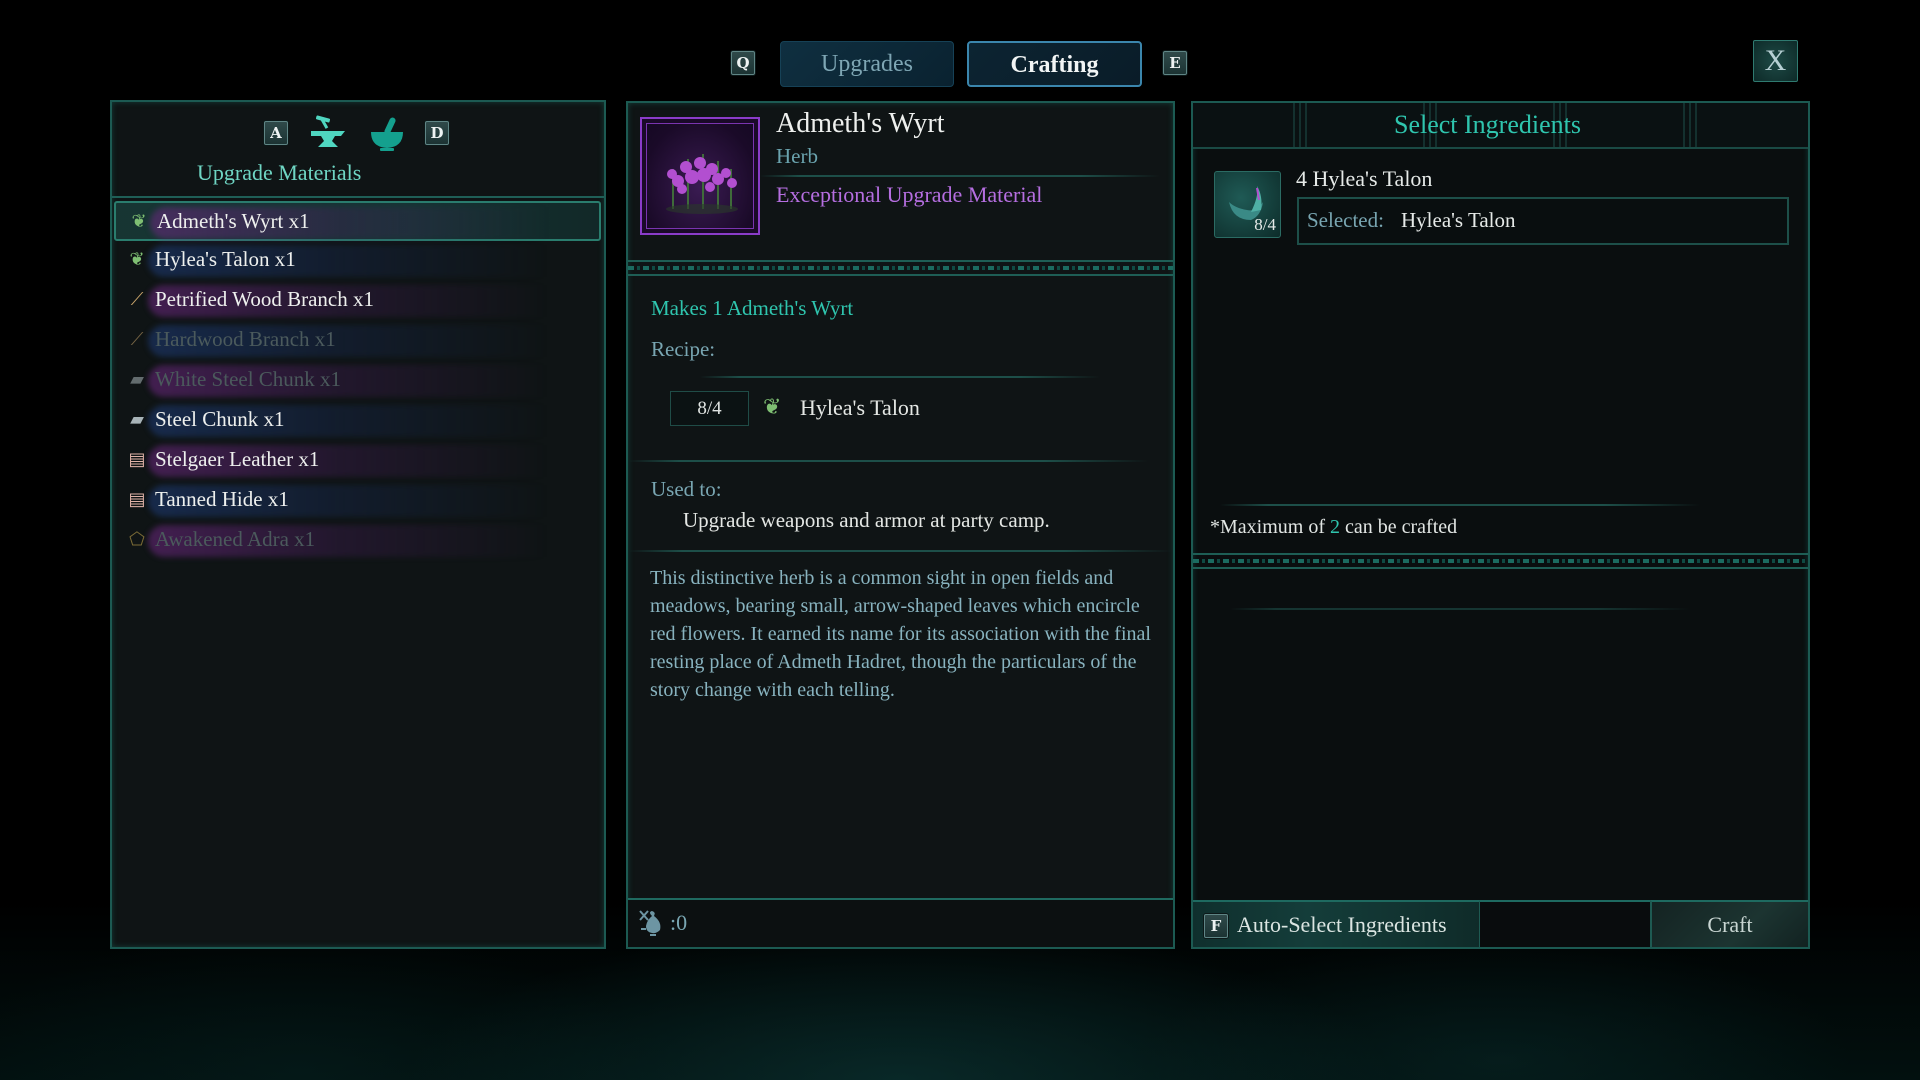  I want to click on item-quality: Exceptional Upgrade Material, so click(909, 194).